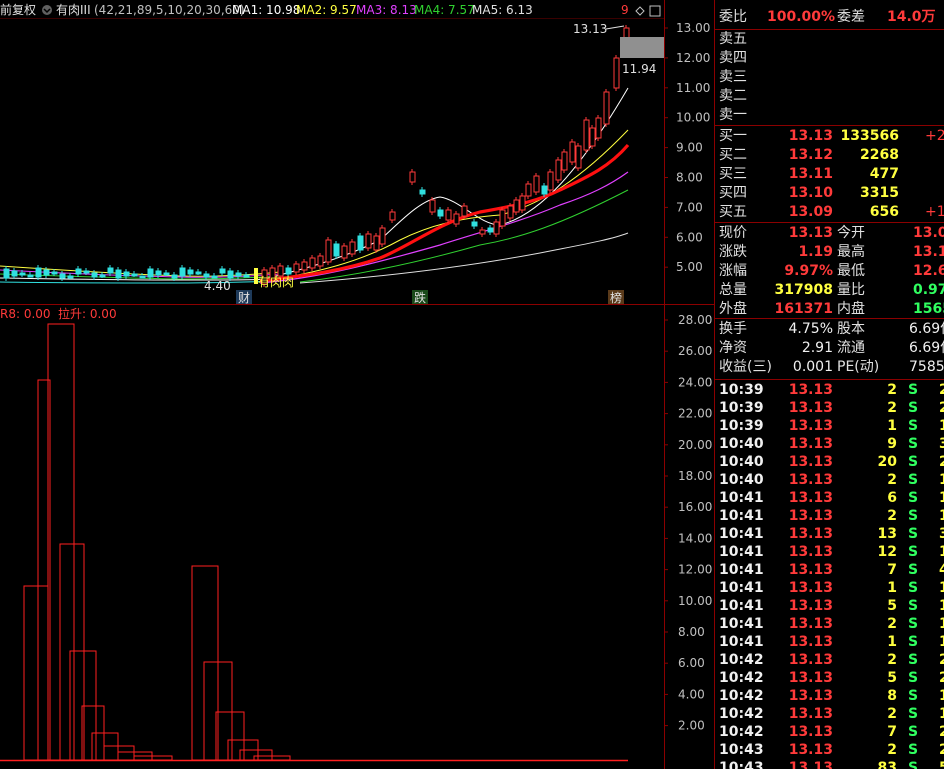 The image size is (944, 769). Describe the element at coordinates (695, 507) in the screenshot. I see `sub-axis-label: 16.00` at that location.